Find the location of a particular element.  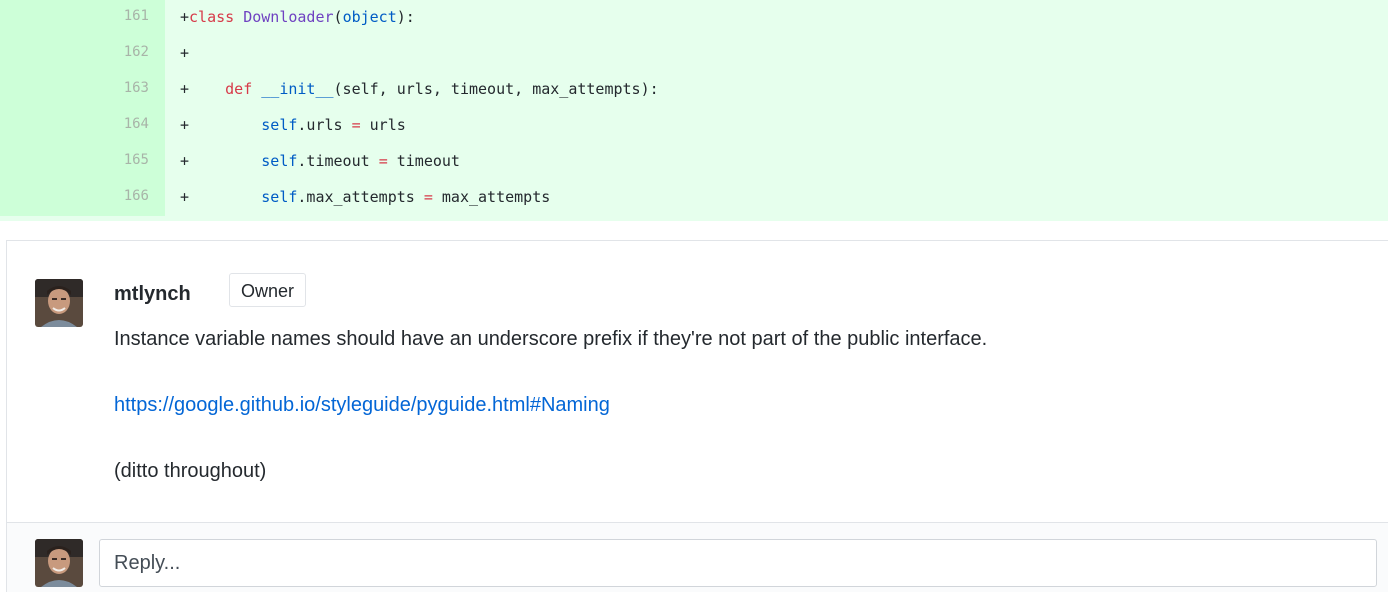

code-token: __init__ is located at coordinates (297, 89).